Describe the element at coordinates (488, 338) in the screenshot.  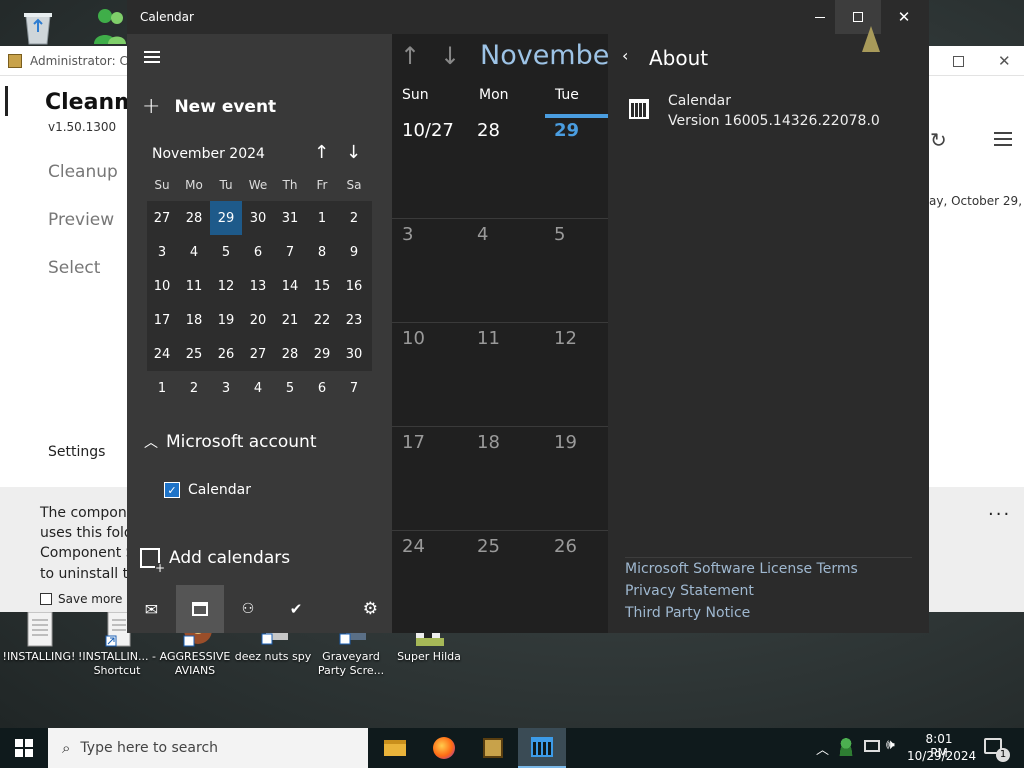
I see `month-day-cell: 11` at that location.